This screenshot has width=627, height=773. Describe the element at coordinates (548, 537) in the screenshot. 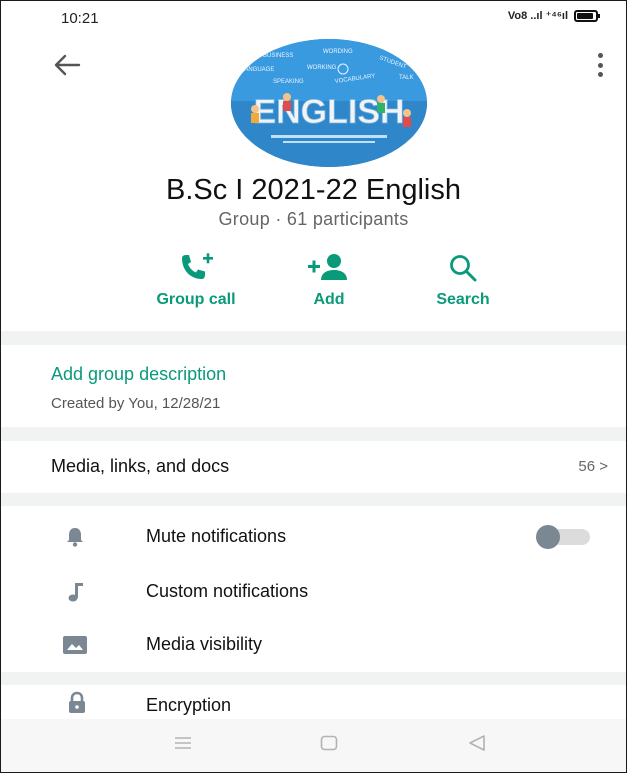

I see `toggle-knob` at that location.